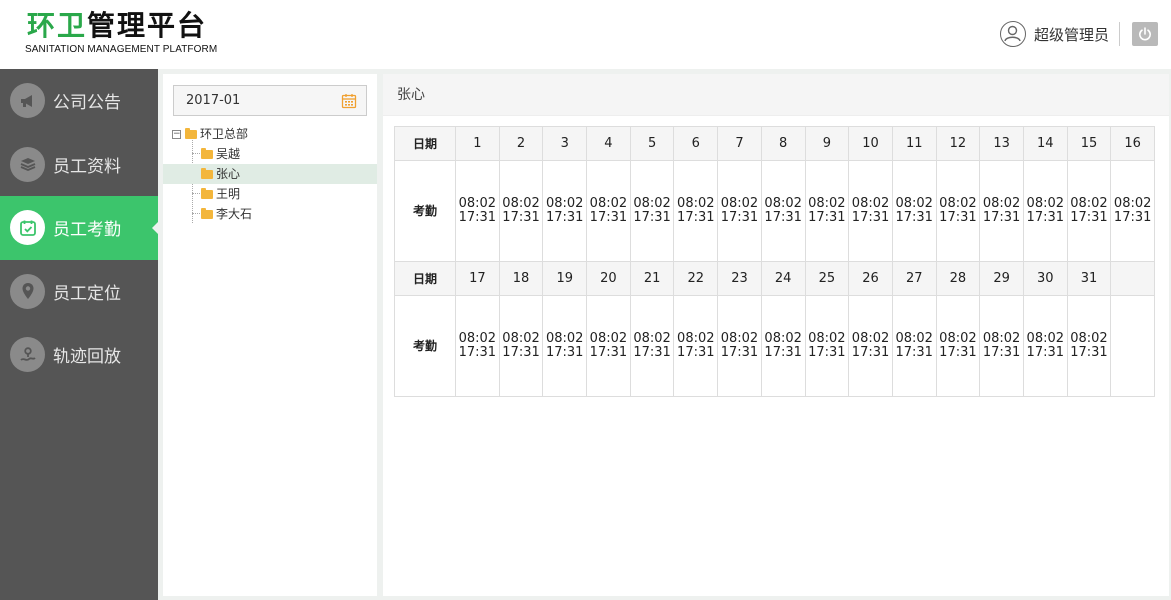  What do you see at coordinates (914, 278) in the screenshot?
I see `day-number-cell: 27` at bounding box center [914, 278].